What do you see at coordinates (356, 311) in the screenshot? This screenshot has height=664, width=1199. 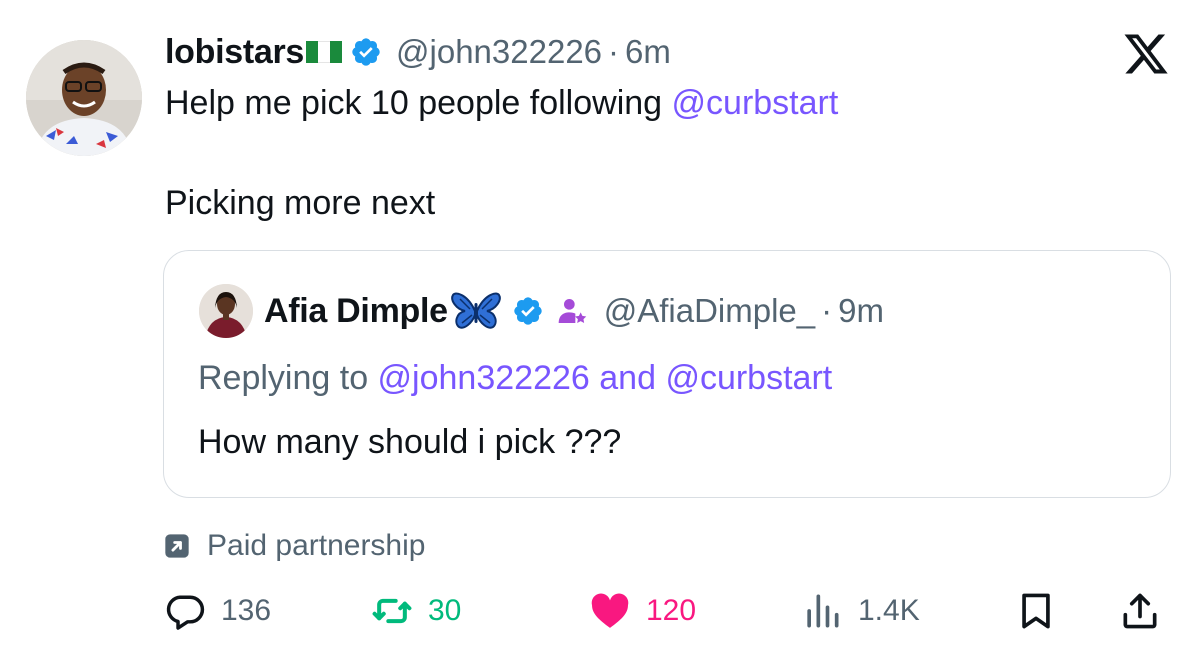 I see `quoted-author-name: Afia Dimple` at bounding box center [356, 311].